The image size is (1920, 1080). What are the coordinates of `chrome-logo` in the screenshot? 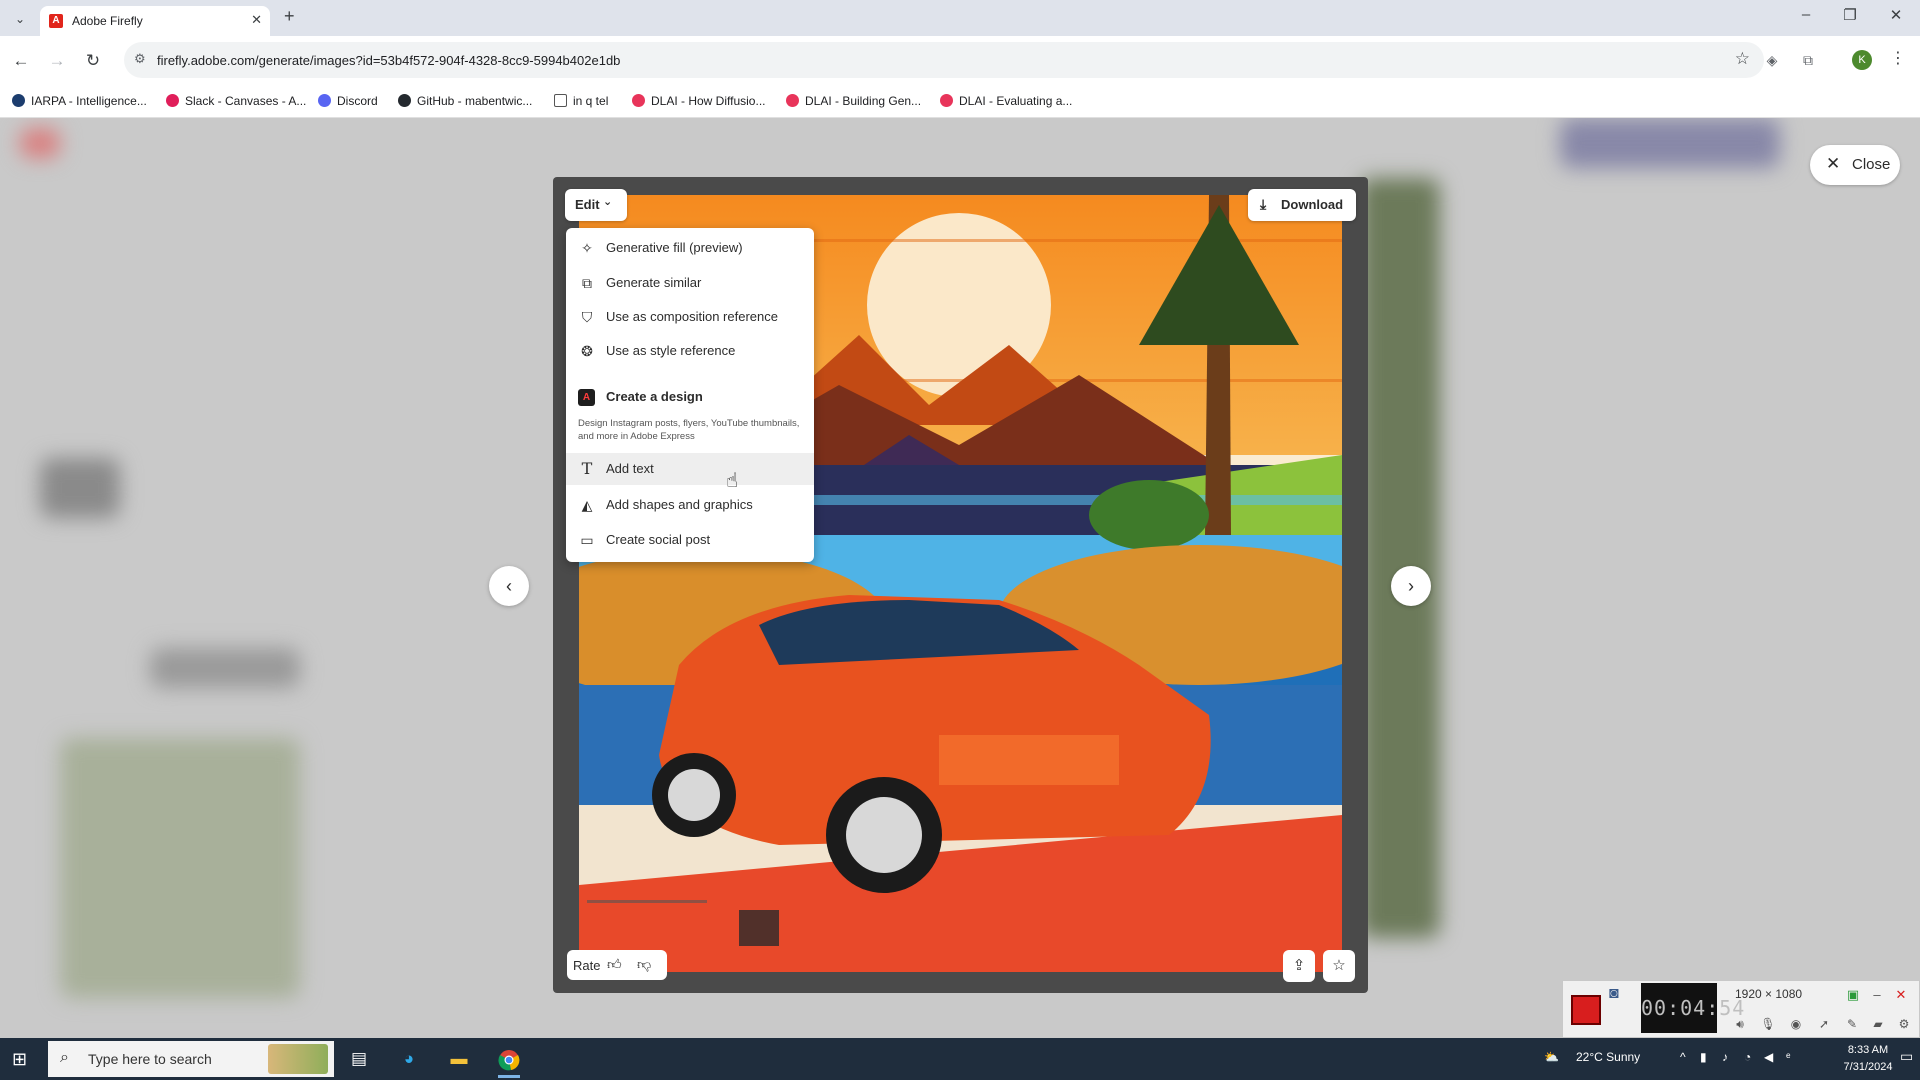 It's located at (509, 1059).